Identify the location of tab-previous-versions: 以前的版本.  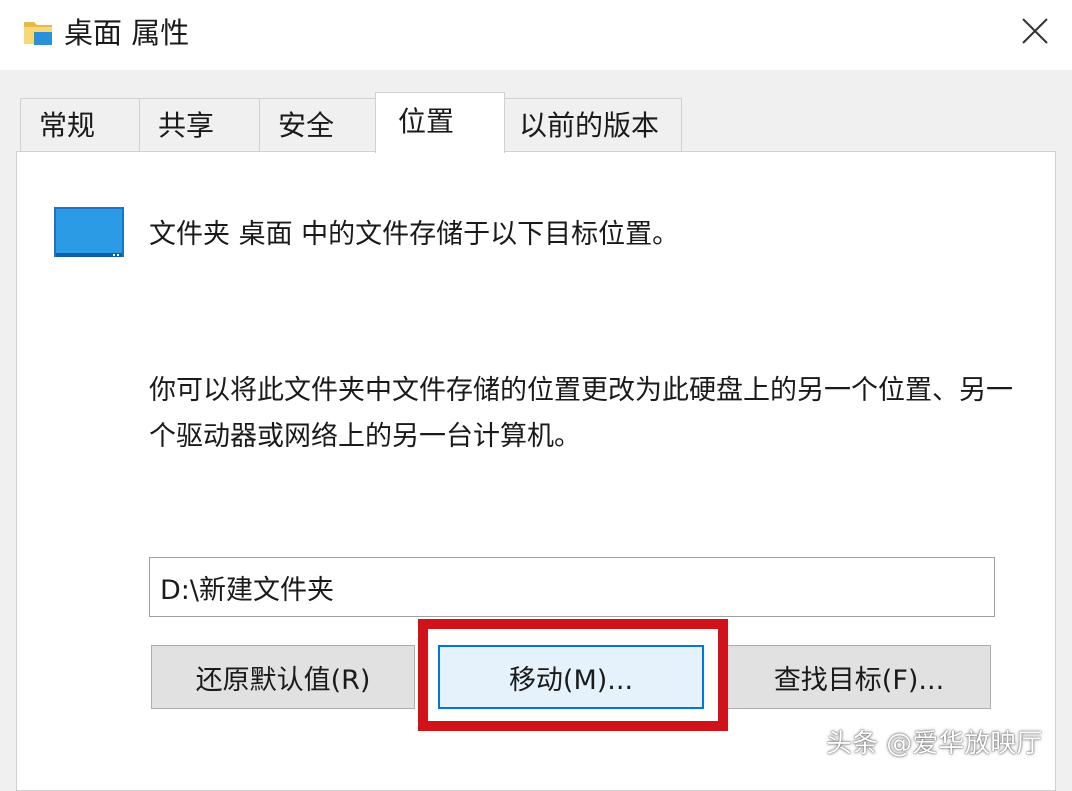
(593, 125).